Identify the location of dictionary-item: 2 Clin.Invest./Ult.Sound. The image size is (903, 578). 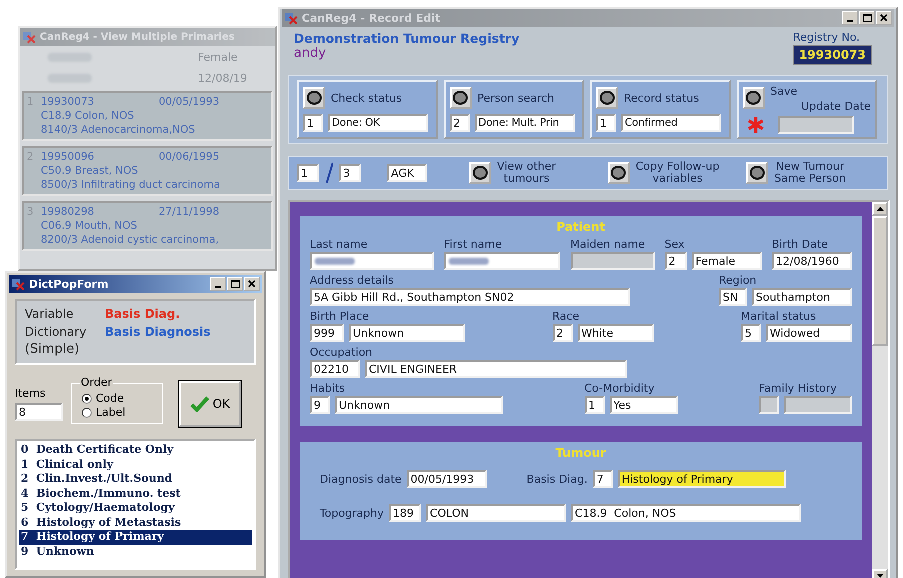
(135, 479).